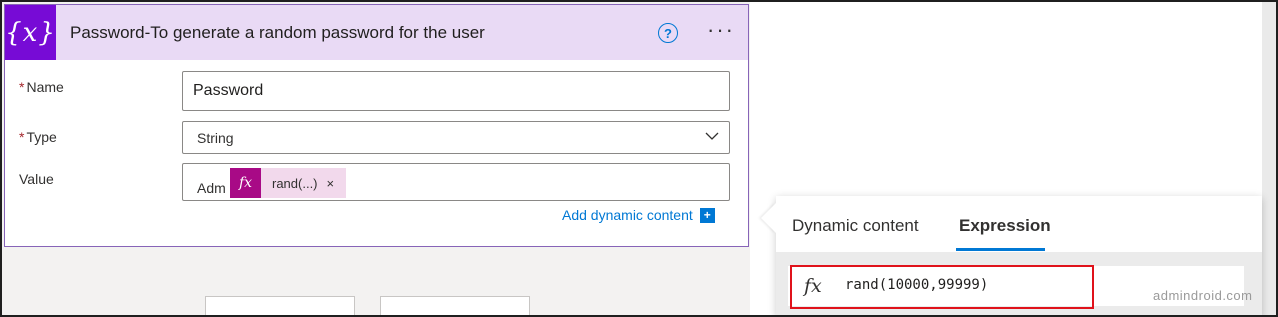 This screenshot has height=317, width=1278. I want to click on value-input: Adm fx rand(...) ×, so click(456, 182).